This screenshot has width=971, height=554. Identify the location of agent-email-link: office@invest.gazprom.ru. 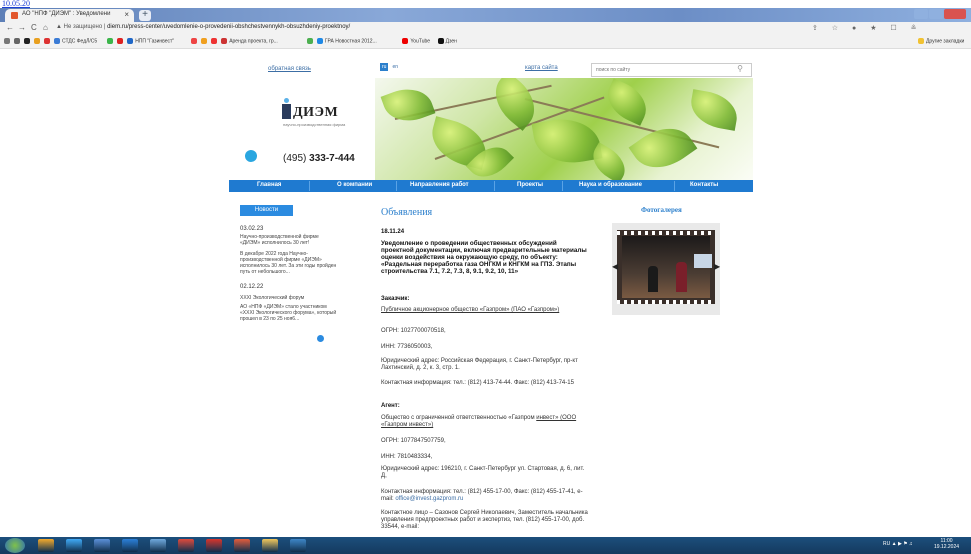
(429, 499).